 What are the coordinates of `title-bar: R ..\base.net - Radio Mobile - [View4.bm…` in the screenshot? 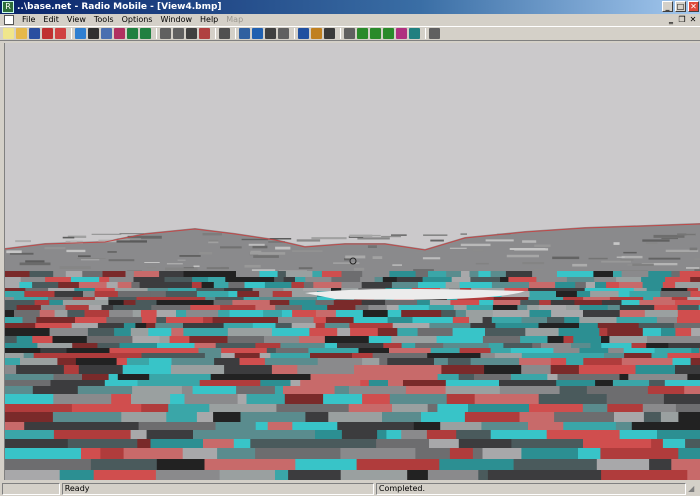 It's located at (350, 7).